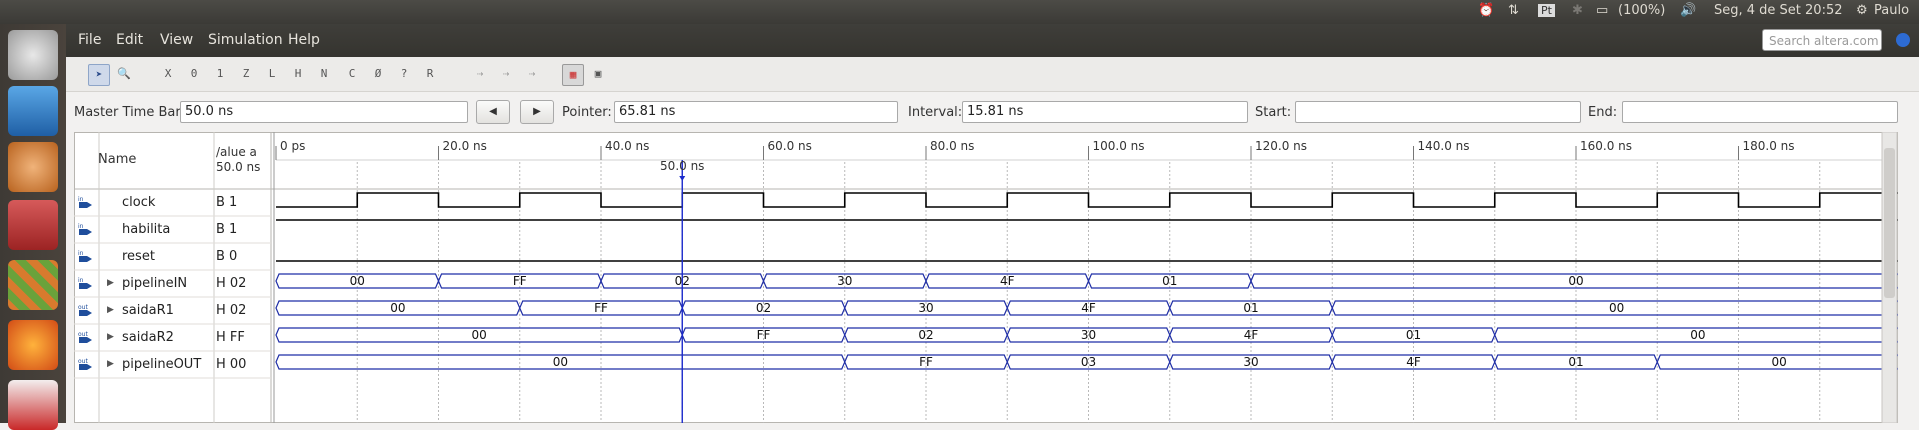 Image resolution: width=1919 pixels, height=430 pixels. I want to click on master-time-bar-field: 50.0 ns, so click(324, 112).